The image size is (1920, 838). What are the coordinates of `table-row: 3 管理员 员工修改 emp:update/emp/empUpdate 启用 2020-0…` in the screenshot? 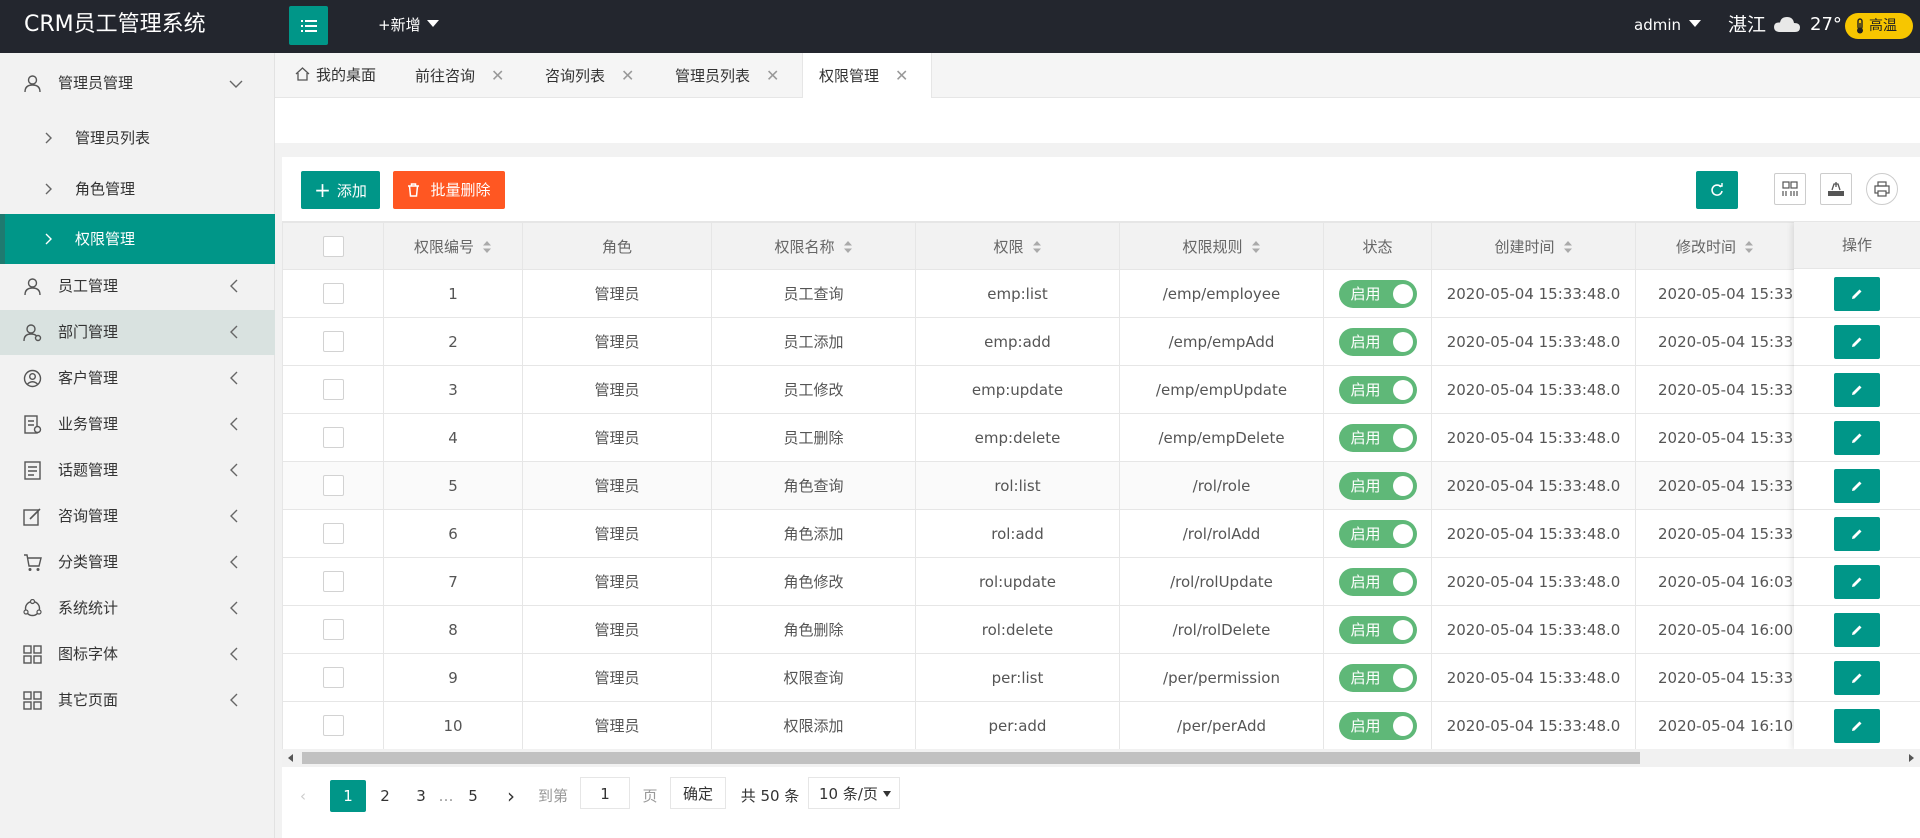 It's located at (1101, 389).